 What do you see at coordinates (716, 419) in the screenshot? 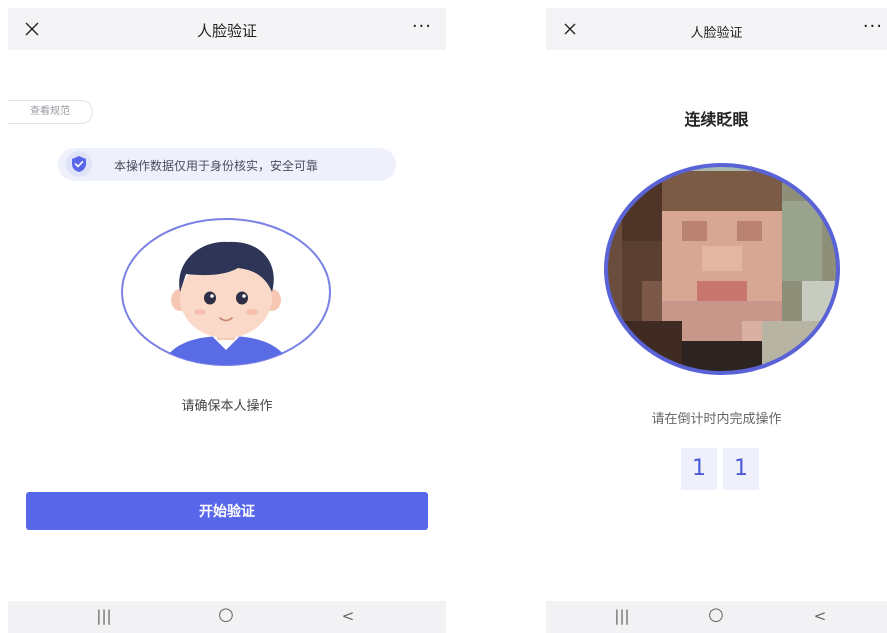
I see `countdown-label: 请在倒计时内完成操作` at bounding box center [716, 419].